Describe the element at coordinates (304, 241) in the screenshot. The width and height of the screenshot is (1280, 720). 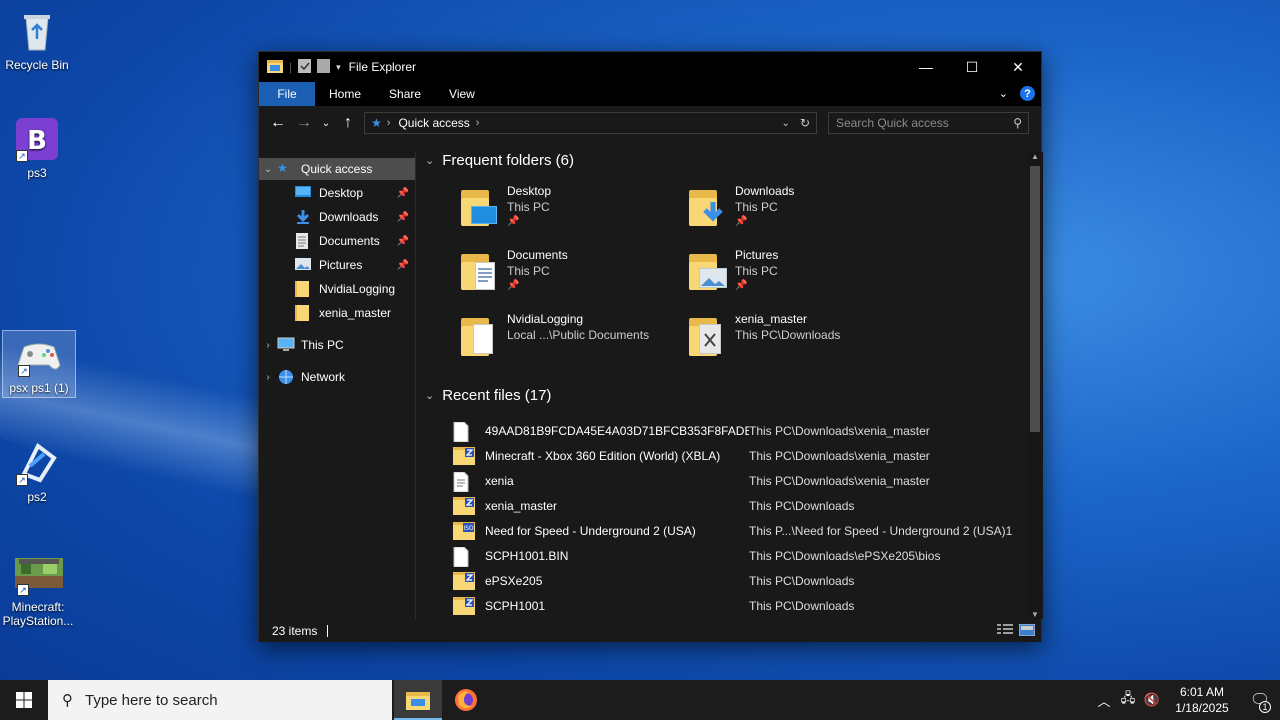
I see `documents-icon` at that location.